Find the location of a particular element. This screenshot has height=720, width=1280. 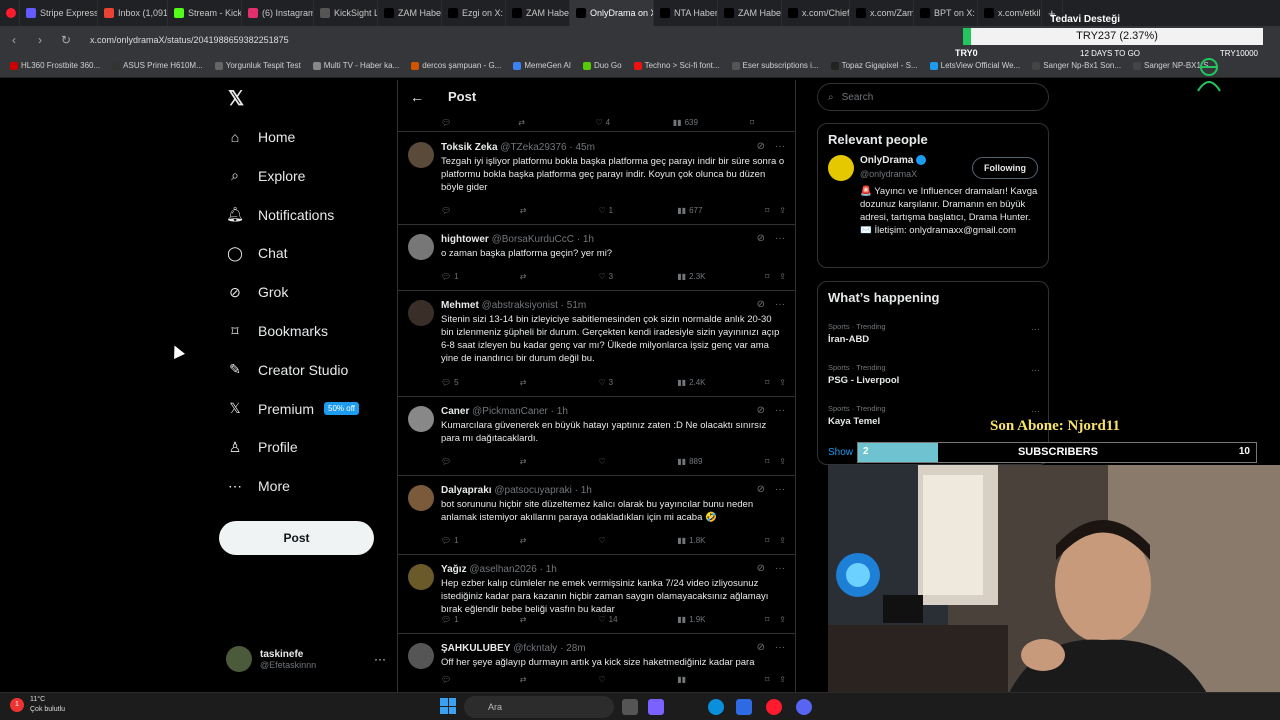

browser-tab: Stream - Kick is located at coordinates (205, 13).